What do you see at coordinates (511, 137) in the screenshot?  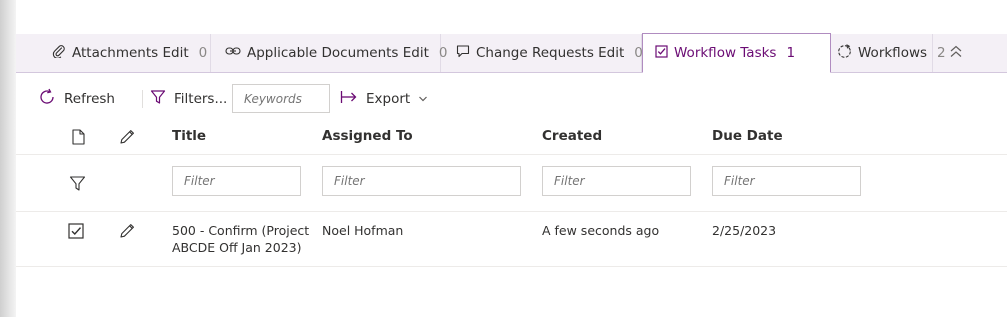 I see `grid-header: Title Assigned To Created Due Date` at bounding box center [511, 137].